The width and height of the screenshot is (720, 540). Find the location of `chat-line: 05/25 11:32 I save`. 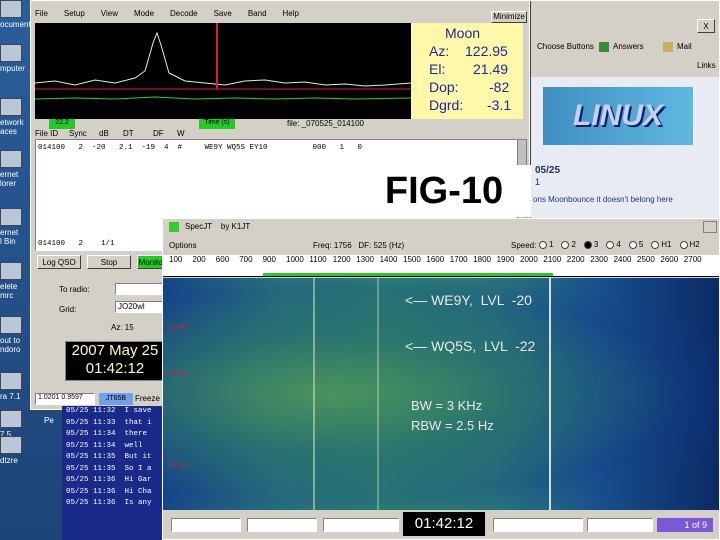

chat-line: 05/25 11:32 I save is located at coordinates (109, 411).